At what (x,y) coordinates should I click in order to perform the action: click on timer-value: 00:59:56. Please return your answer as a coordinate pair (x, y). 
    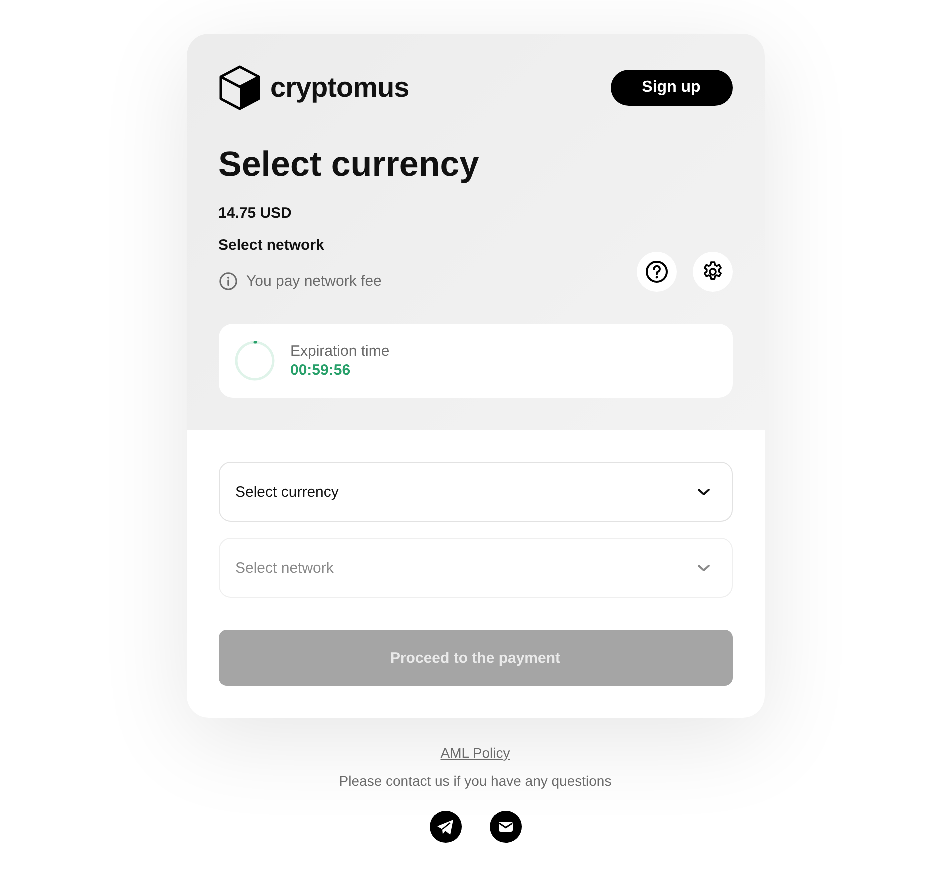
    Looking at the image, I should click on (321, 370).